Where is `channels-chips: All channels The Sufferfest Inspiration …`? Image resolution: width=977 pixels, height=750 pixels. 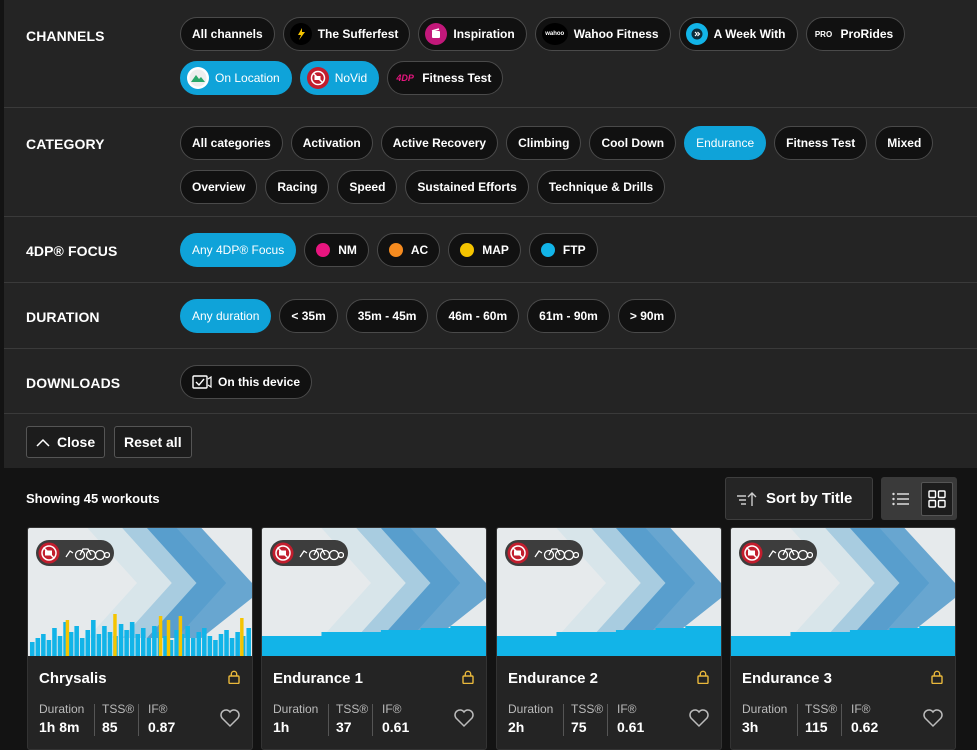 channels-chips: All channels The Sufferfest Inspiration … is located at coordinates (575, 56).